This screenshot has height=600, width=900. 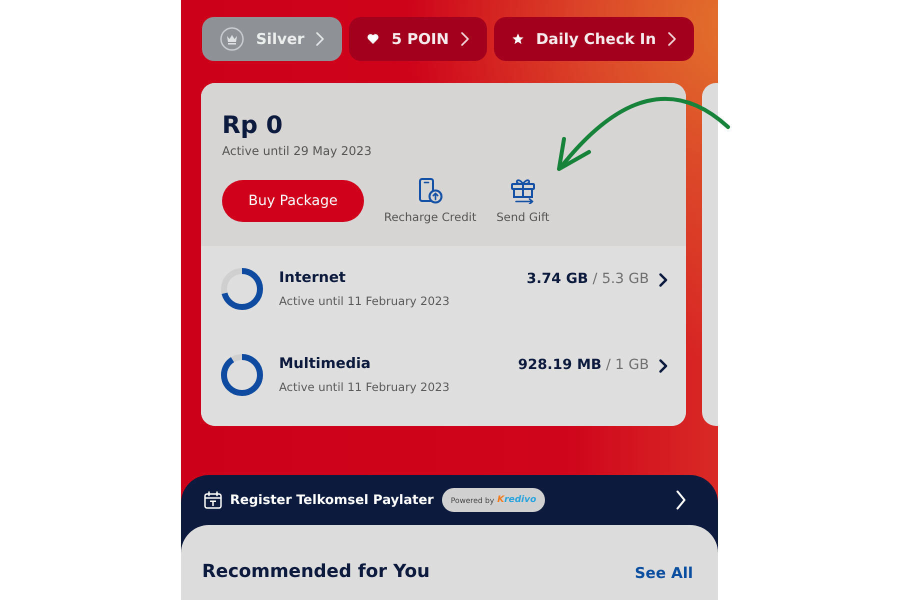 I want to click on section-title: Recommended for You, so click(x=316, y=571).